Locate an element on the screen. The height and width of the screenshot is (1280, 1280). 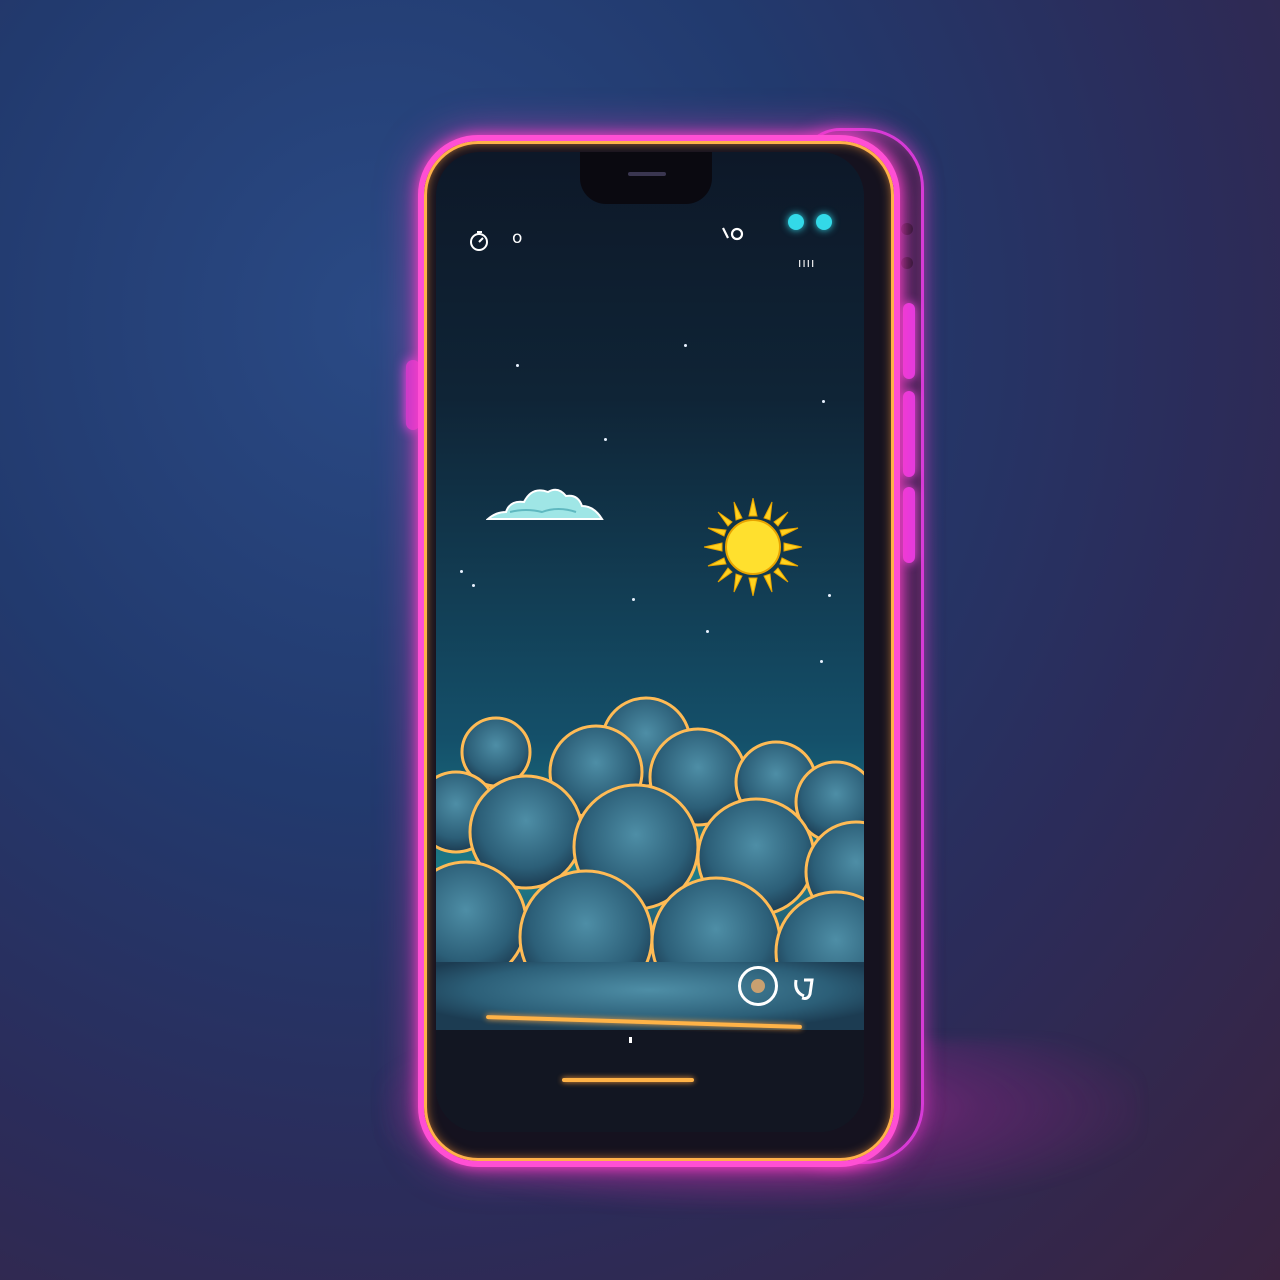
volume-down-button is located at coordinates (909, 434).